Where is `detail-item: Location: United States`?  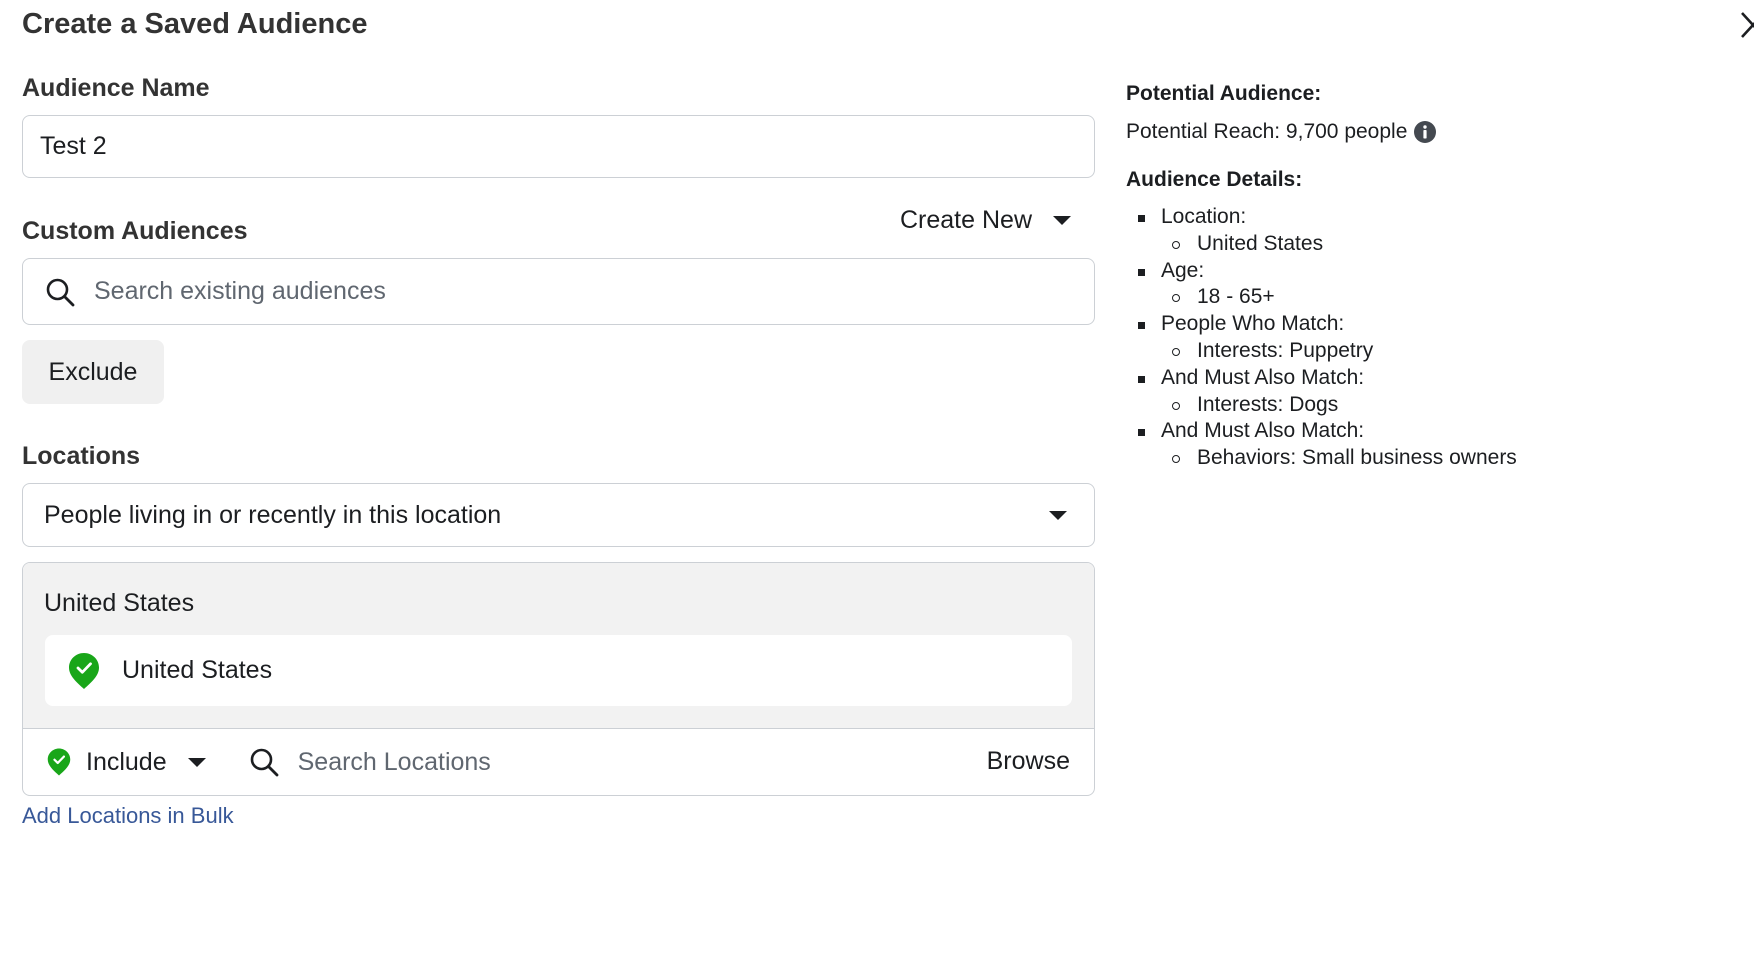
detail-item: Location: United States is located at coordinates (1426, 231).